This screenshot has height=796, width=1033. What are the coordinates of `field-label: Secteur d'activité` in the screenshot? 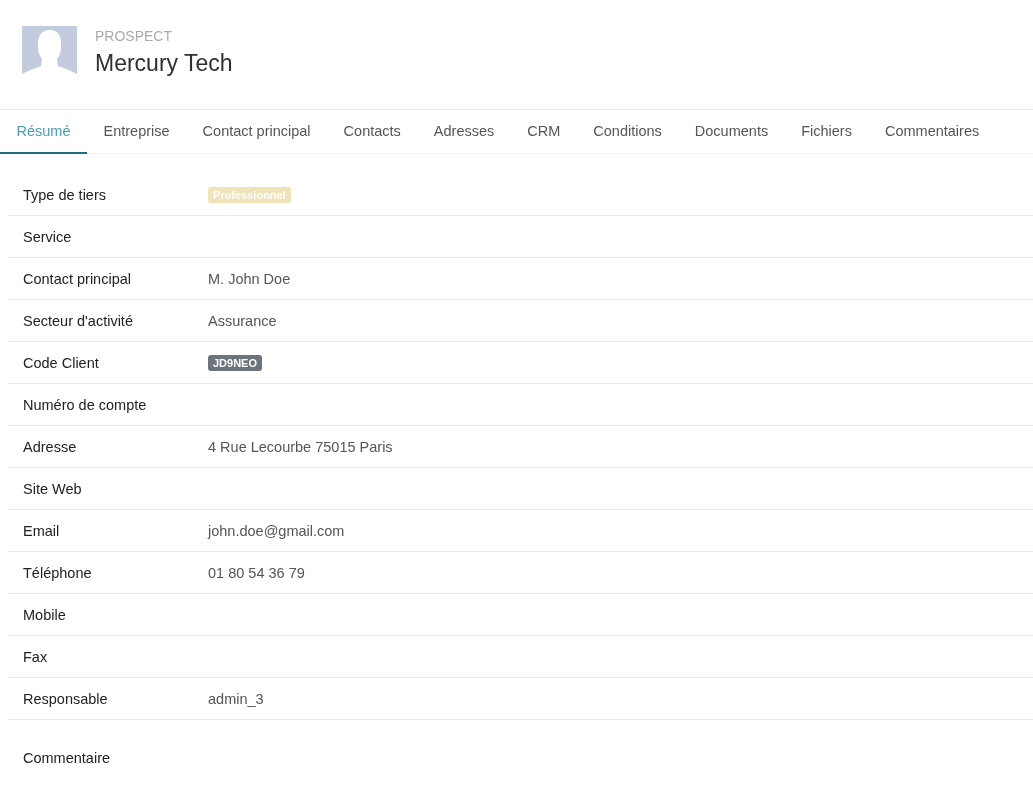 It's located at (78, 320).